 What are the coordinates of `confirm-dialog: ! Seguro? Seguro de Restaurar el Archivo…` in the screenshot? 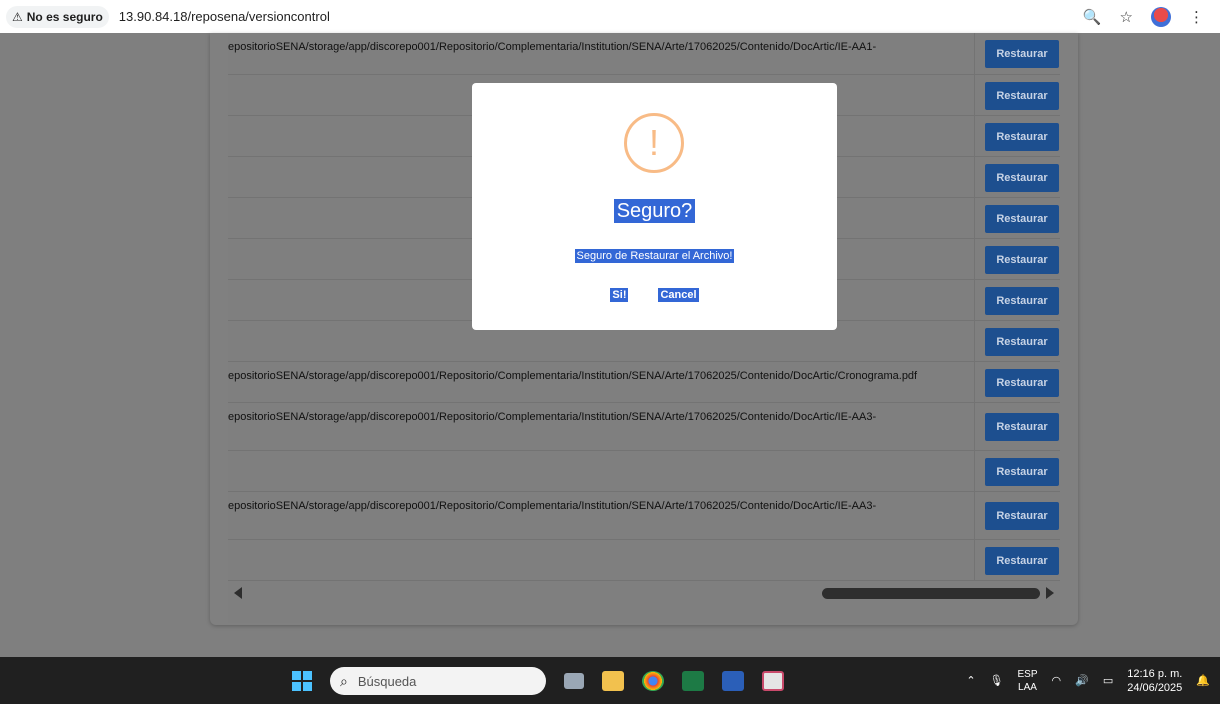 It's located at (654, 206).